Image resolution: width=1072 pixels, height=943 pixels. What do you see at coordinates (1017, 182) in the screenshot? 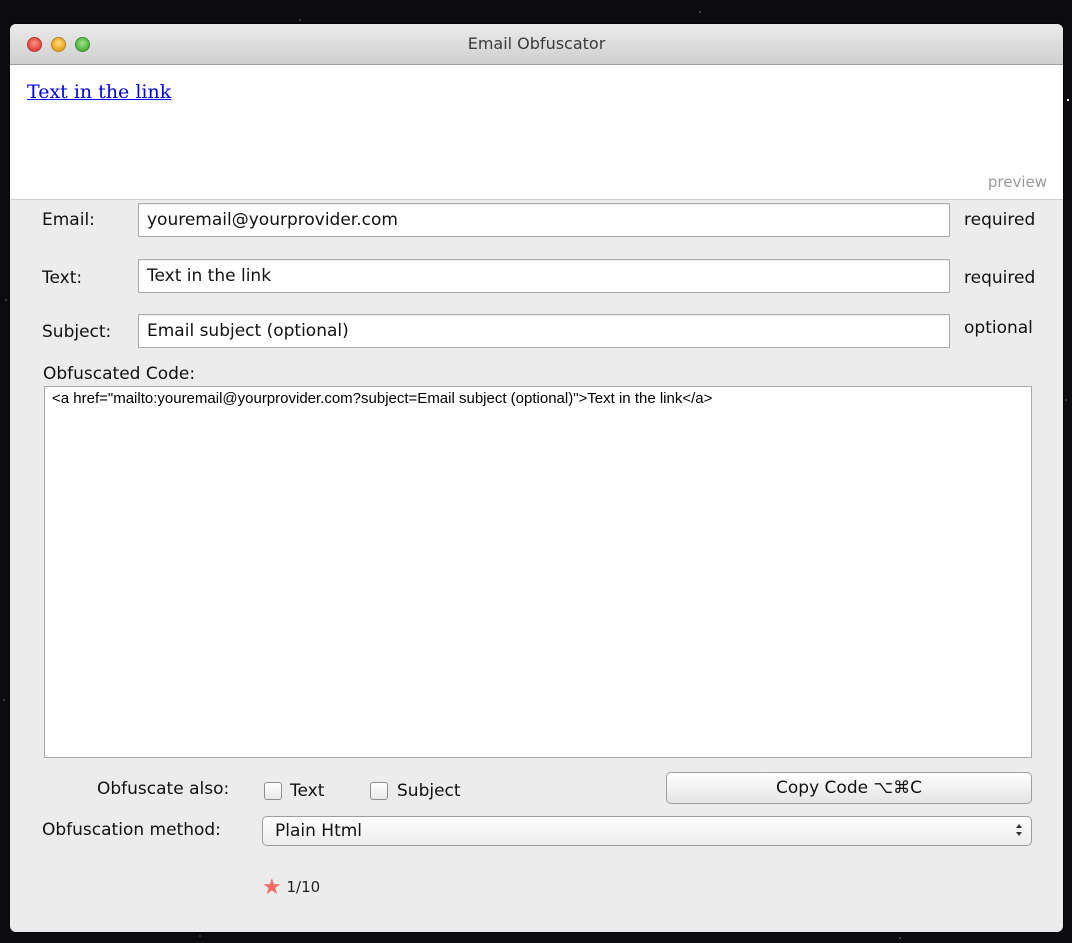
I see `preview-label: preview` at bounding box center [1017, 182].